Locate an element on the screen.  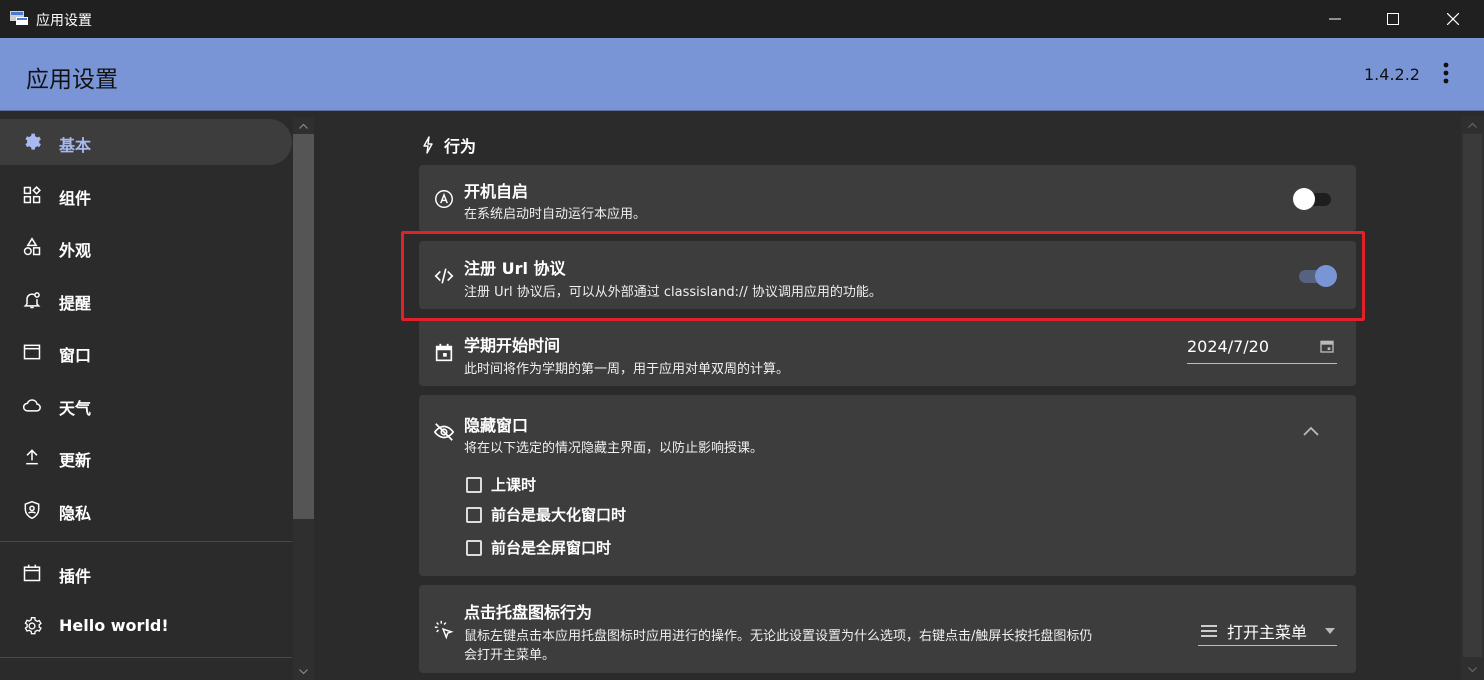
main-scrollbar is located at coordinates (1472, 398).